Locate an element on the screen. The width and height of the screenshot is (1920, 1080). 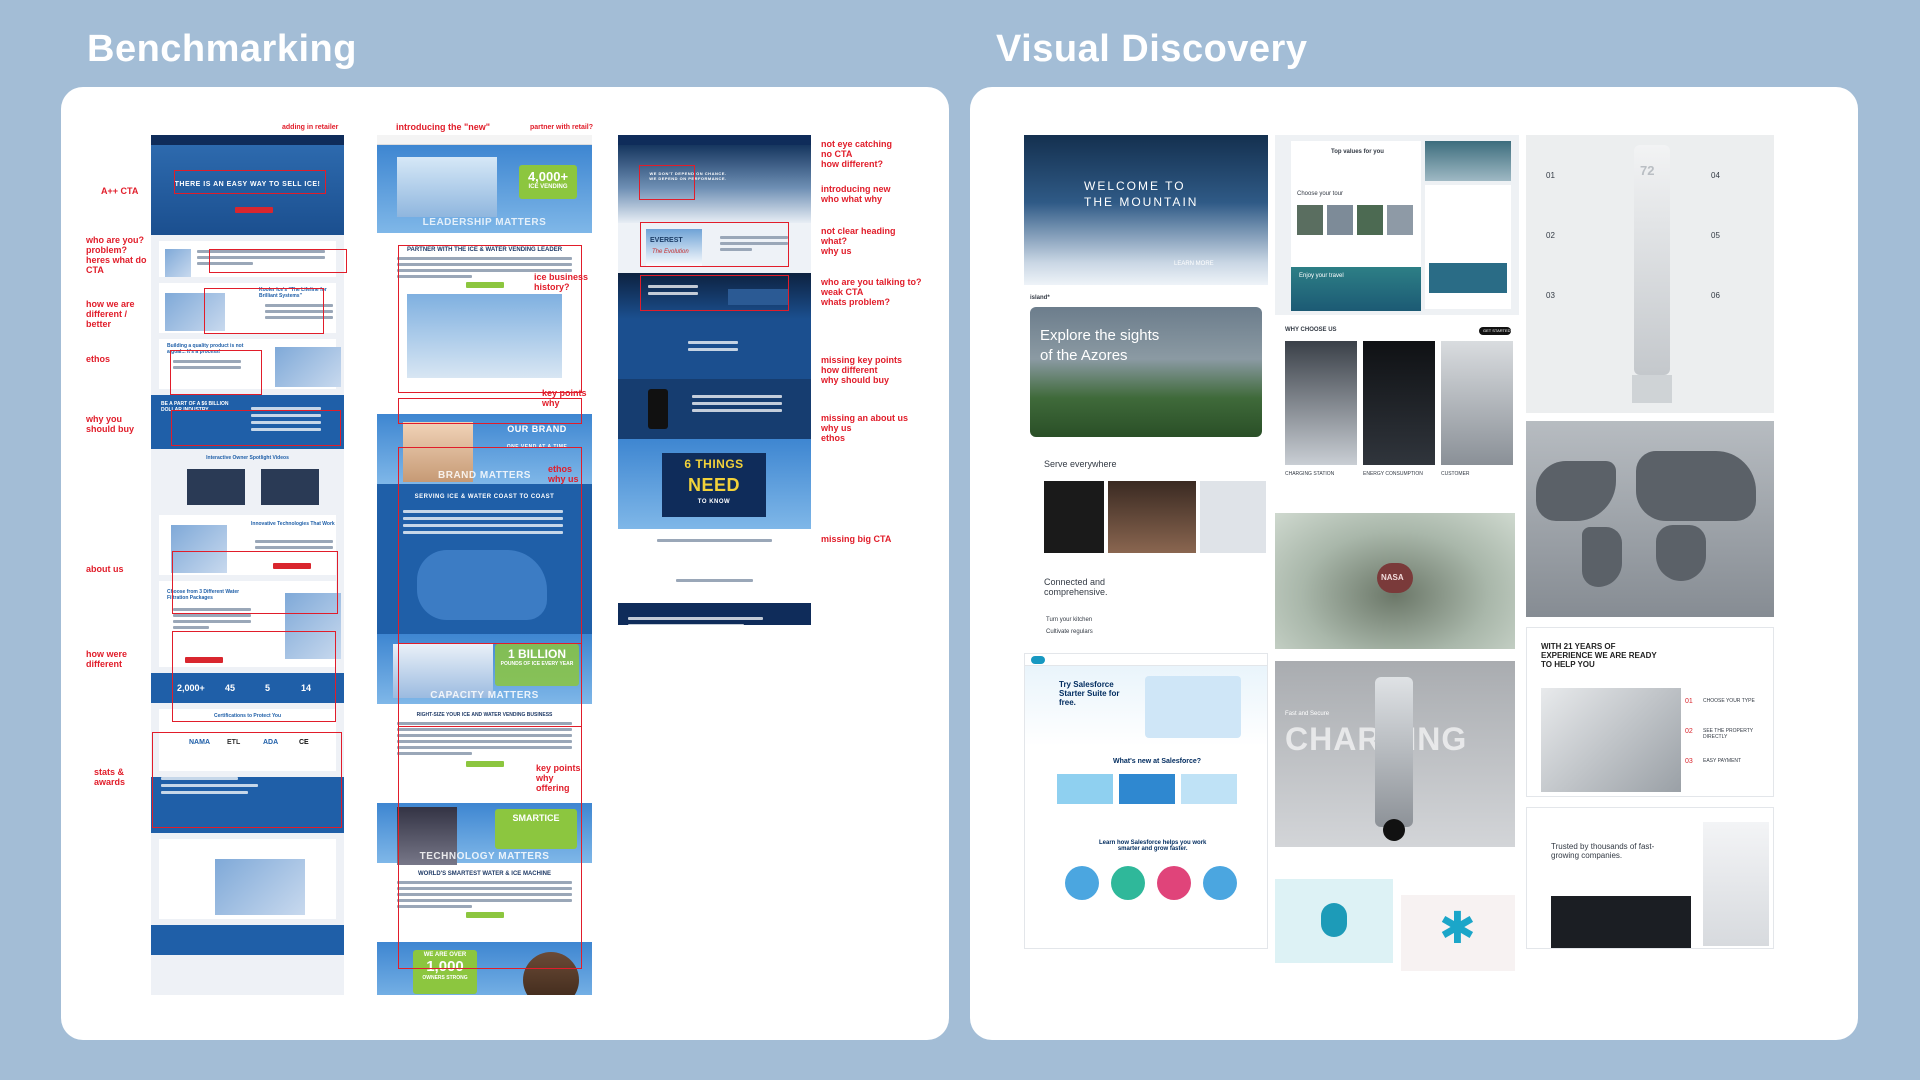
col1-ann-7: how were different is located at coordinates (107, 659).